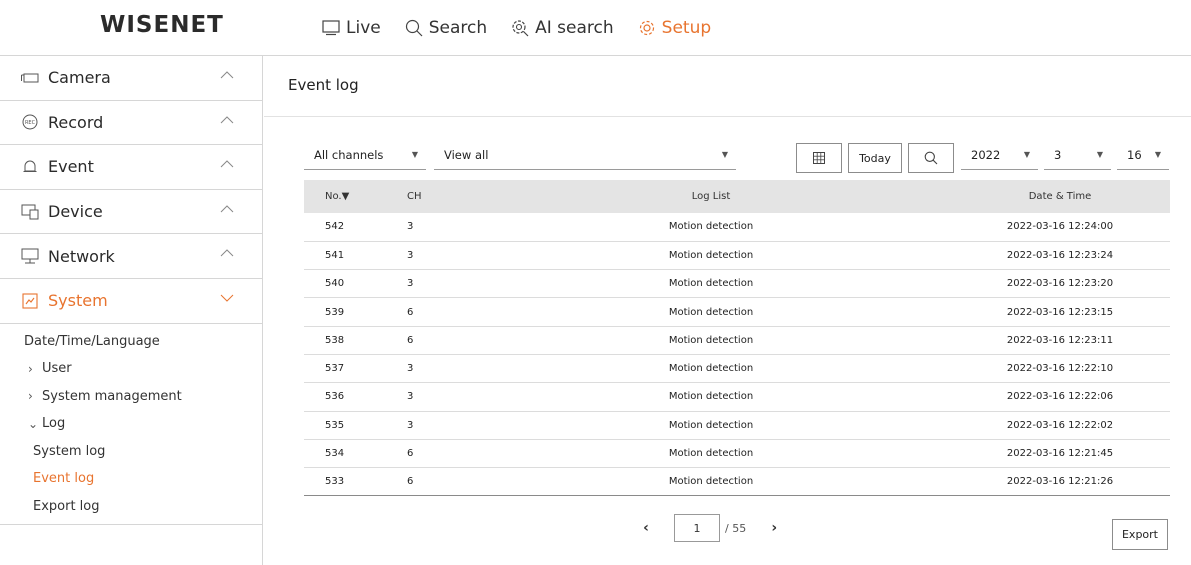 Image resolution: width=1191 pixels, height=565 pixels. Describe the element at coordinates (131, 507) in the screenshot. I see `submenu-export-log: Export log` at that location.